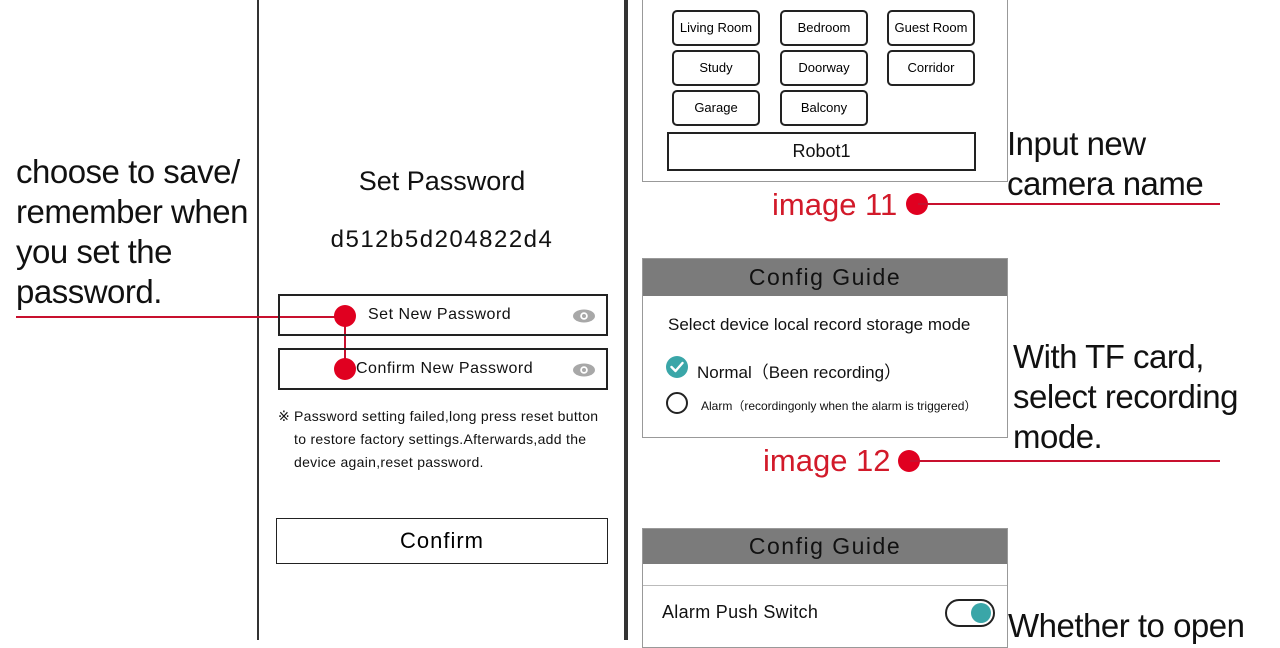 The image size is (1280, 648). Describe the element at coordinates (389, 462) in the screenshot. I see `note-line: device again,reset password.` at that location.